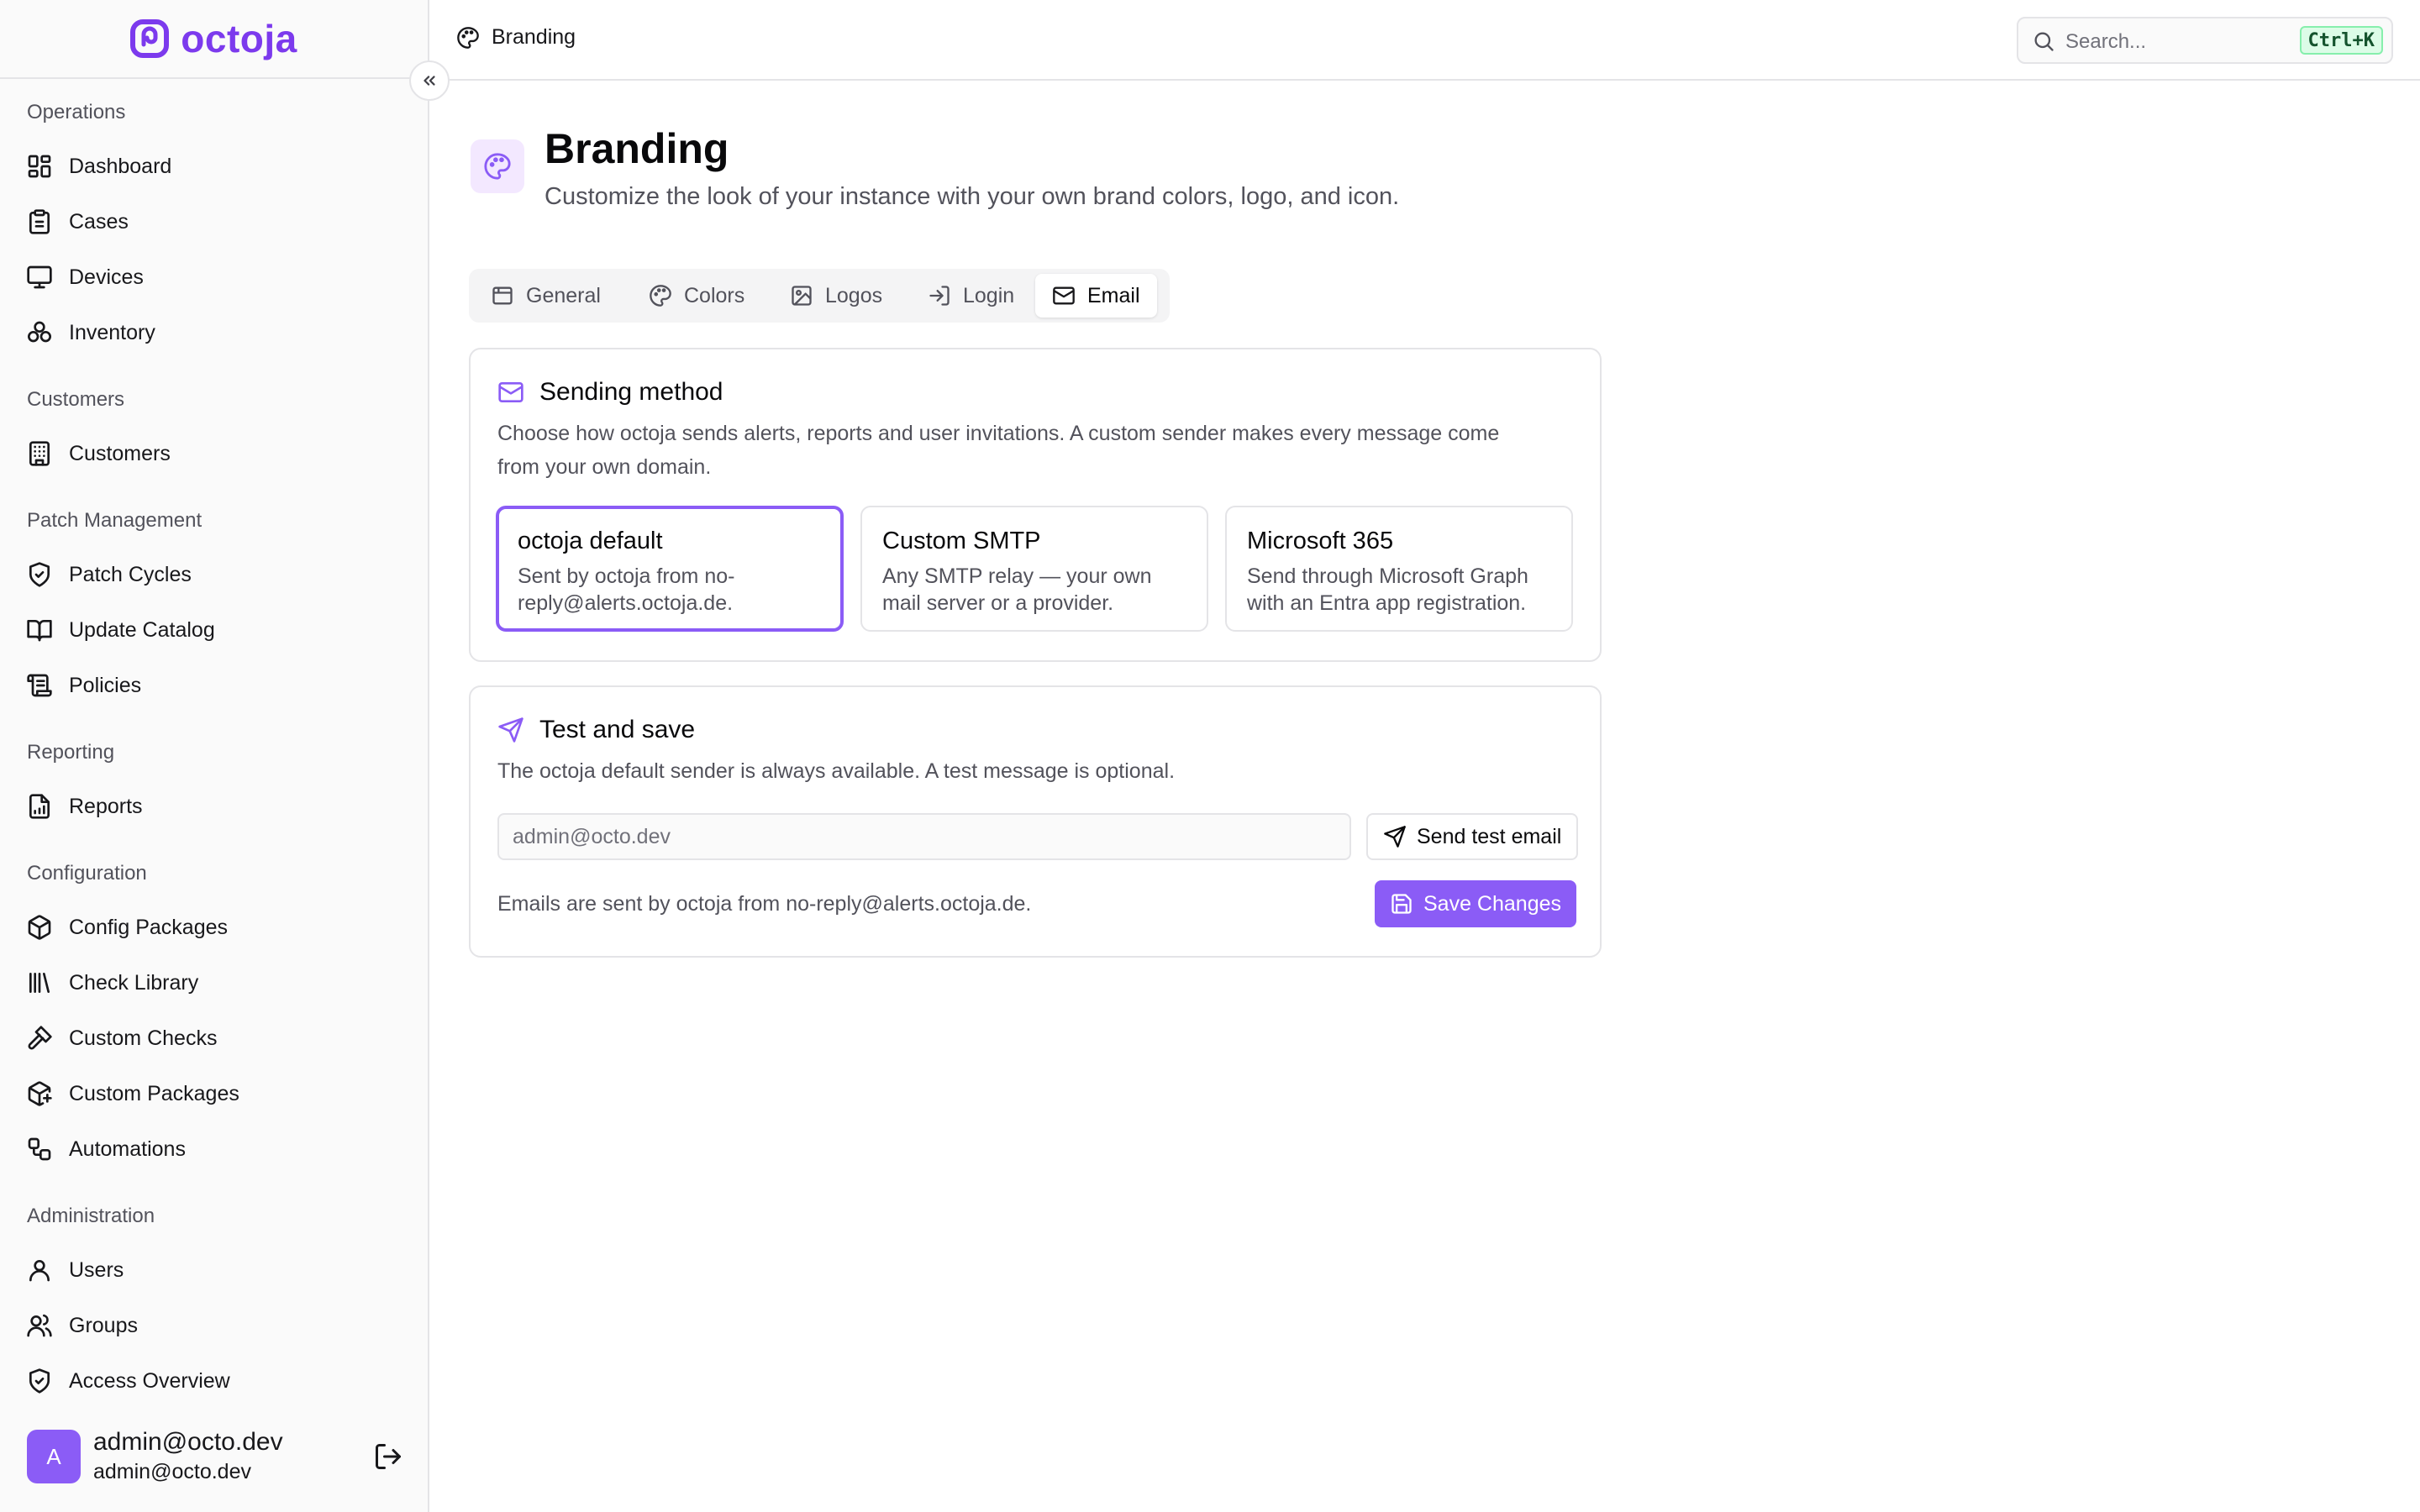 Image resolution: width=2420 pixels, height=1512 pixels. What do you see at coordinates (39, 806) in the screenshot?
I see `report-icon` at bounding box center [39, 806].